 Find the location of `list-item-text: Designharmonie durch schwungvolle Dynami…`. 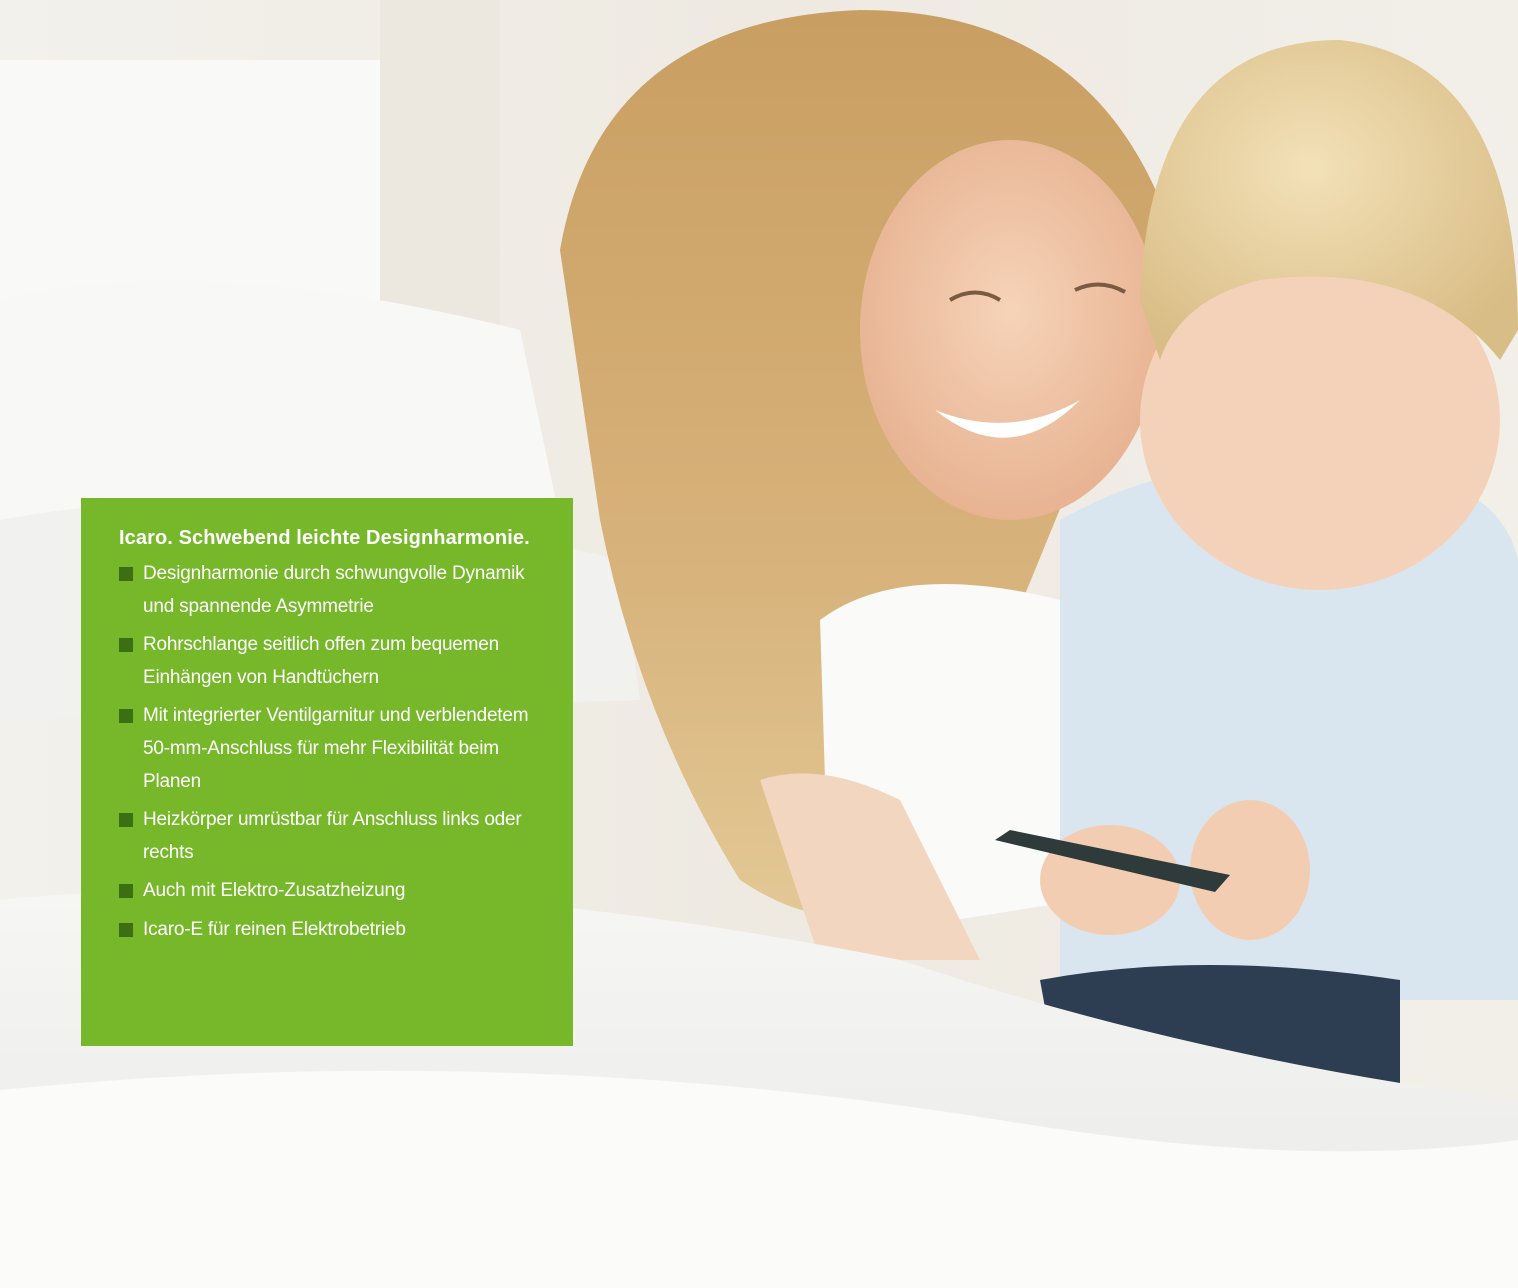

list-item-text: Designharmonie durch schwungvolle Dynami… is located at coordinates (334, 590).